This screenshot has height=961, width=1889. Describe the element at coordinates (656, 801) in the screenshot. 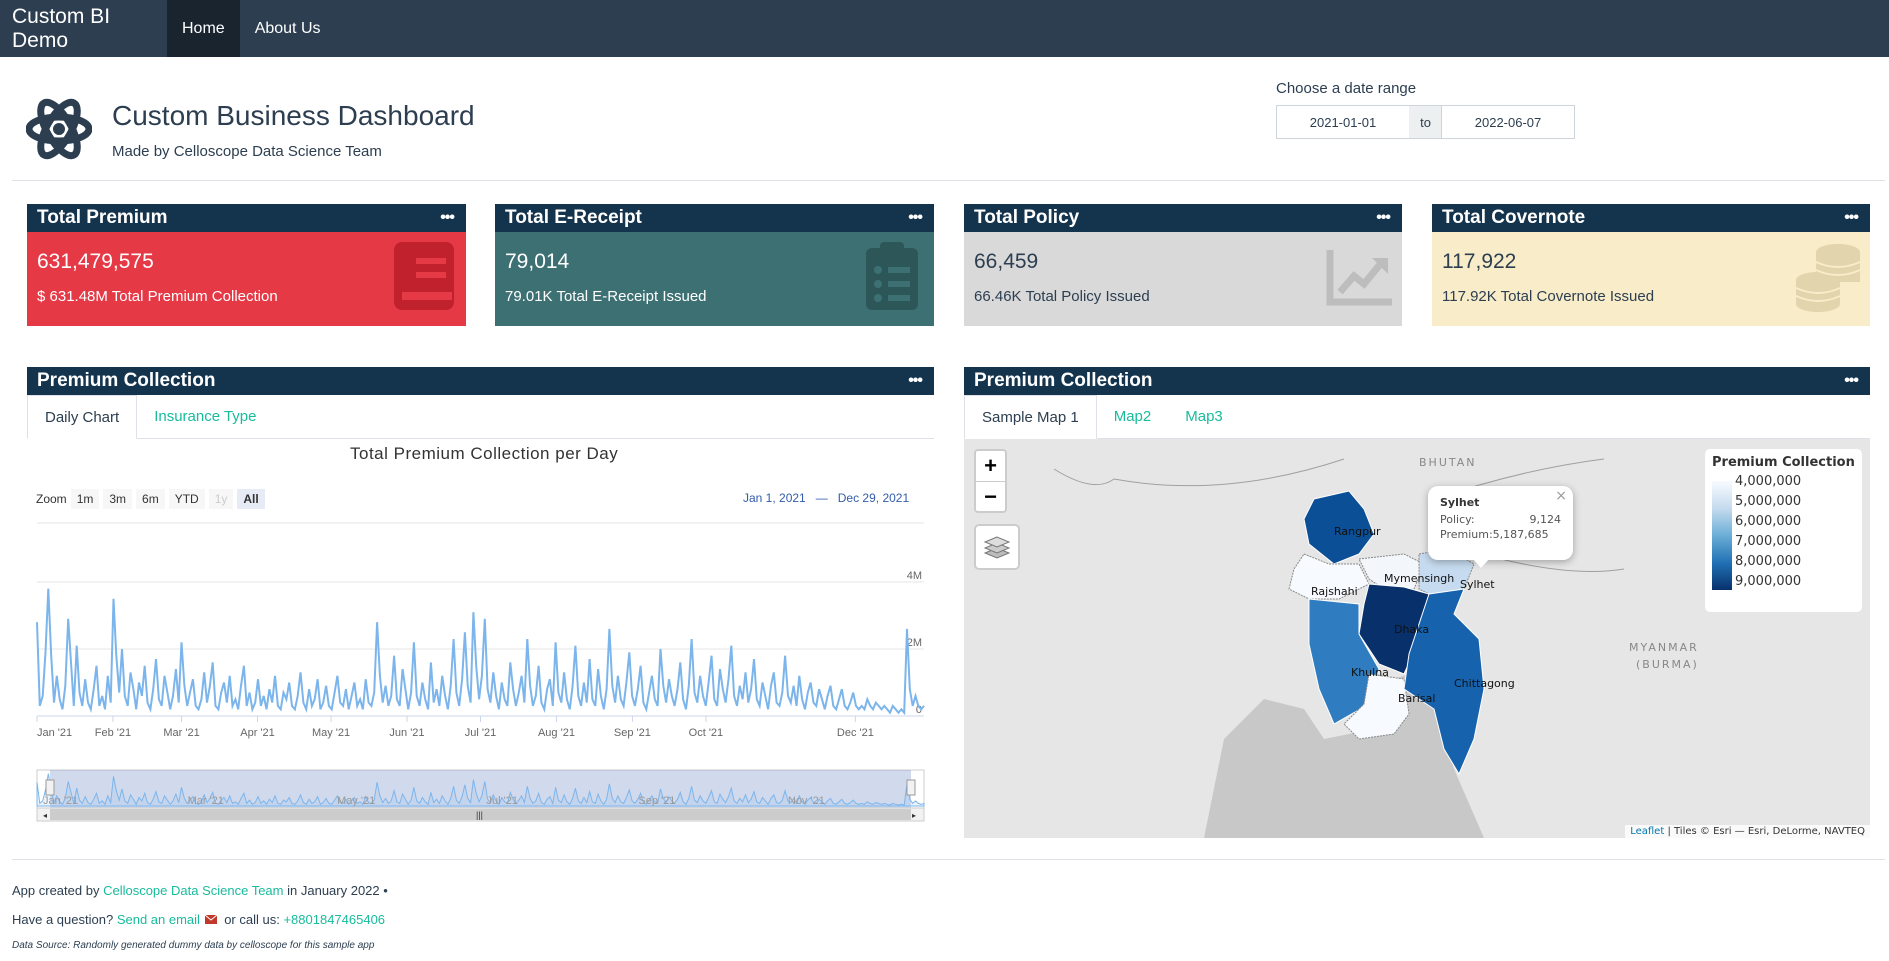

I see `navigator-label: Sep '21` at that location.